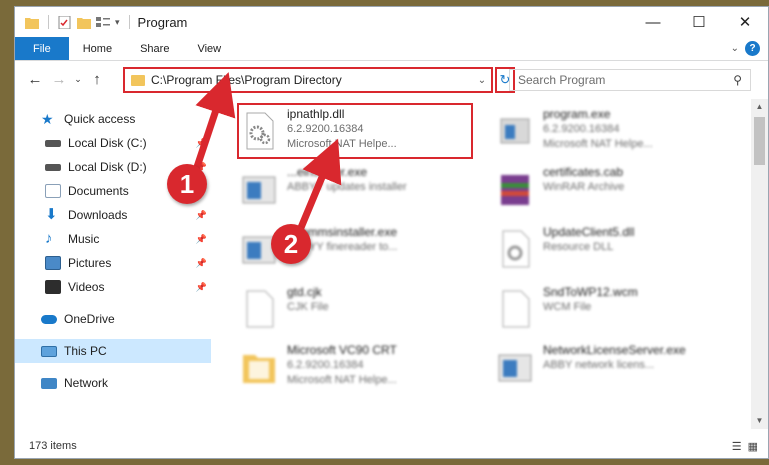 This screenshot has height=465, width=769. What do you see at coordinates (614, 350) in the screenshot?
I see `file-name: NetworkLicenseServer.exe` at bounding box center [614, 350].